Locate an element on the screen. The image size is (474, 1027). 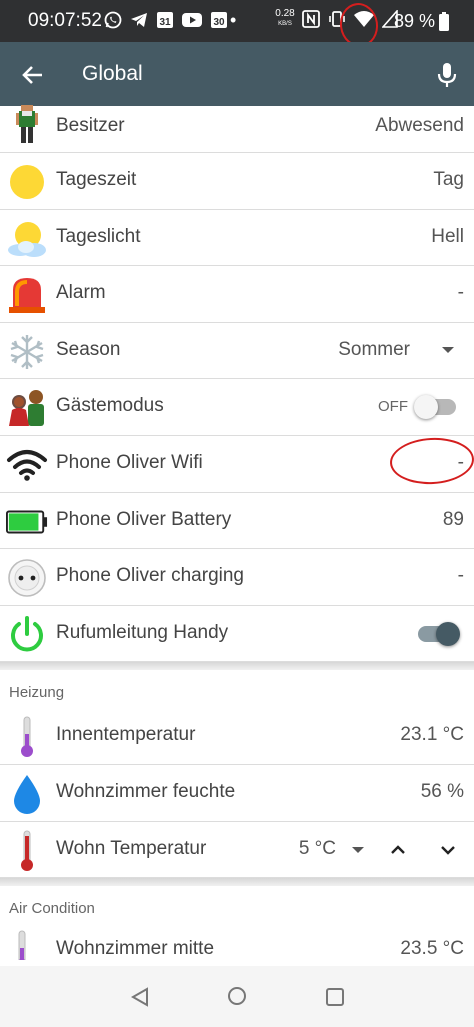
item-label: Phone Oliver Battery is located at coordinates (144, 519).